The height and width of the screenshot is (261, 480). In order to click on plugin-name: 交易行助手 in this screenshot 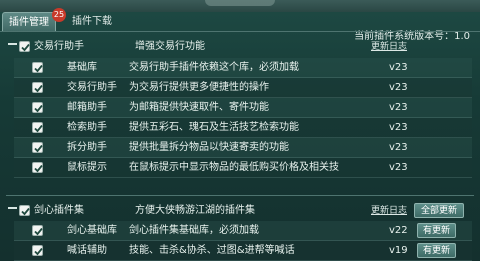, I will do `click(92, 87)`.